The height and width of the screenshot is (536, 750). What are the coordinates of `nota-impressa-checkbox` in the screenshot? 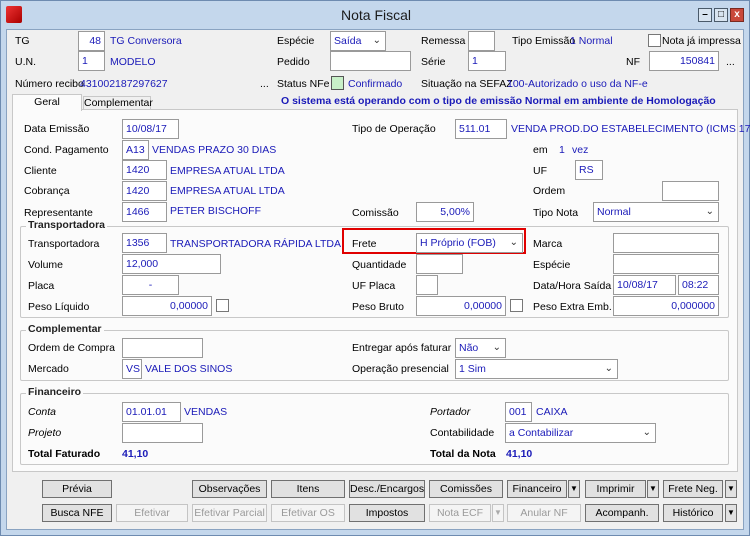 It's located at (654, 40).